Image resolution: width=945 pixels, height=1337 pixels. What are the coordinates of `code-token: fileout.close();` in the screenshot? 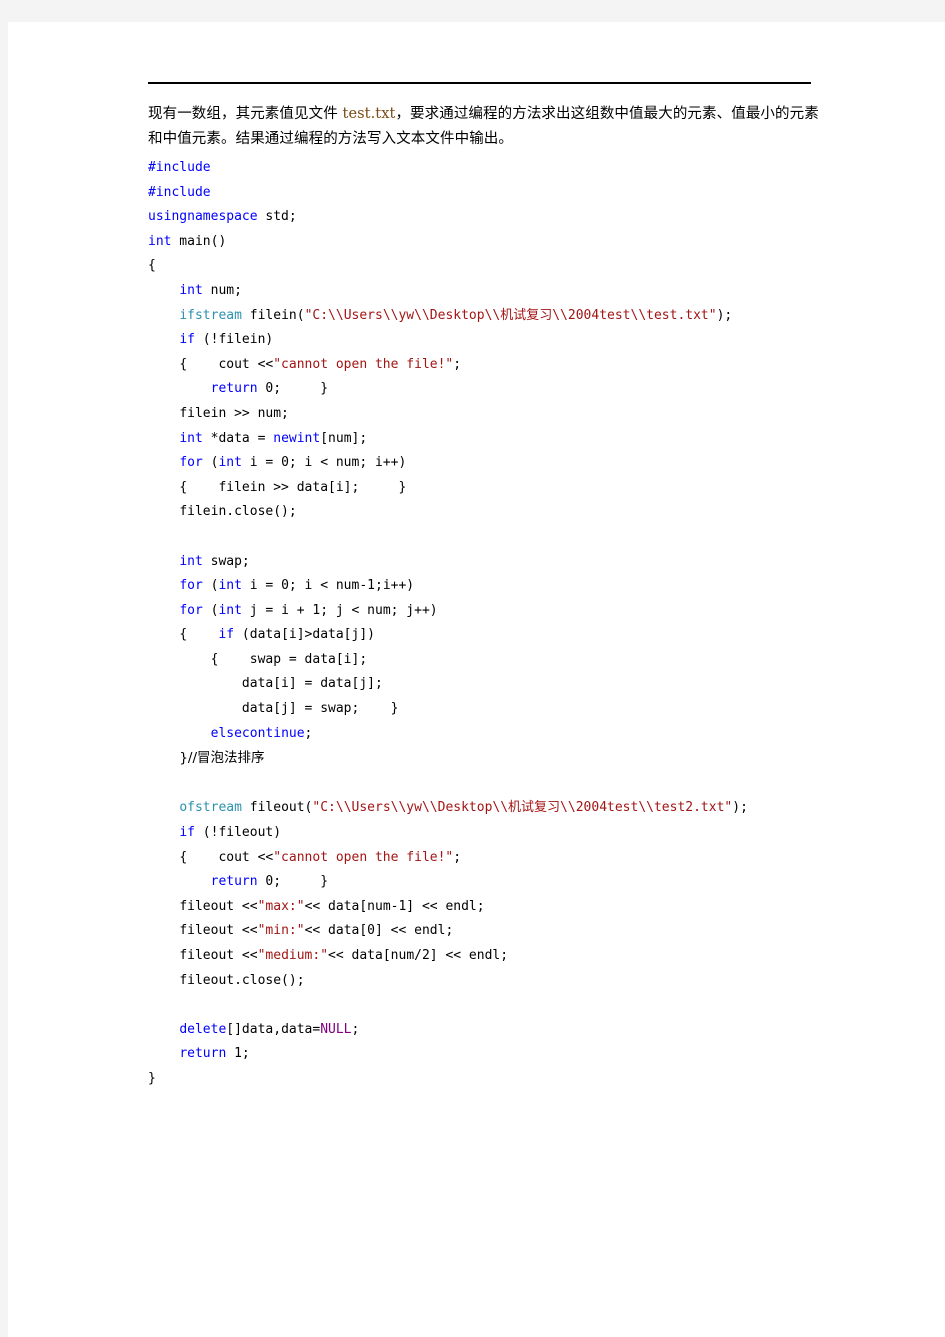 It's located at (242, 980).